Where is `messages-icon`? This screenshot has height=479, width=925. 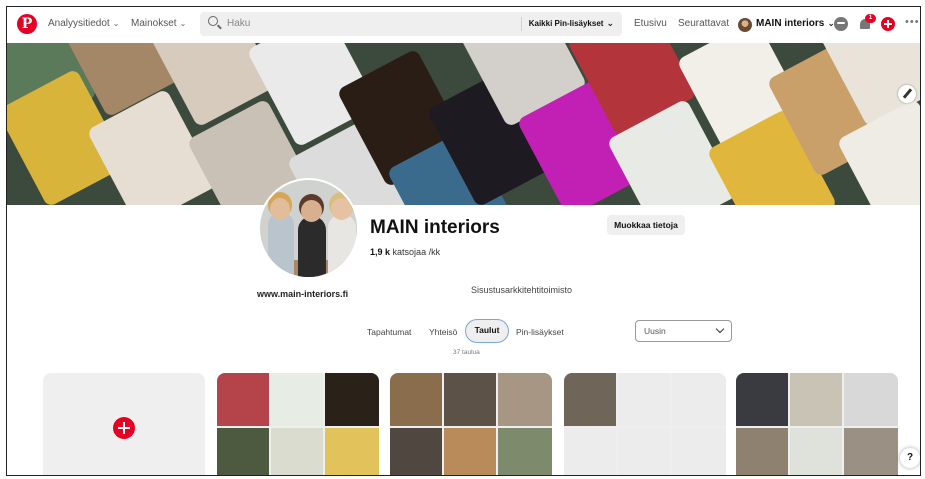
messages-icon is located at coordinates (841, 24).